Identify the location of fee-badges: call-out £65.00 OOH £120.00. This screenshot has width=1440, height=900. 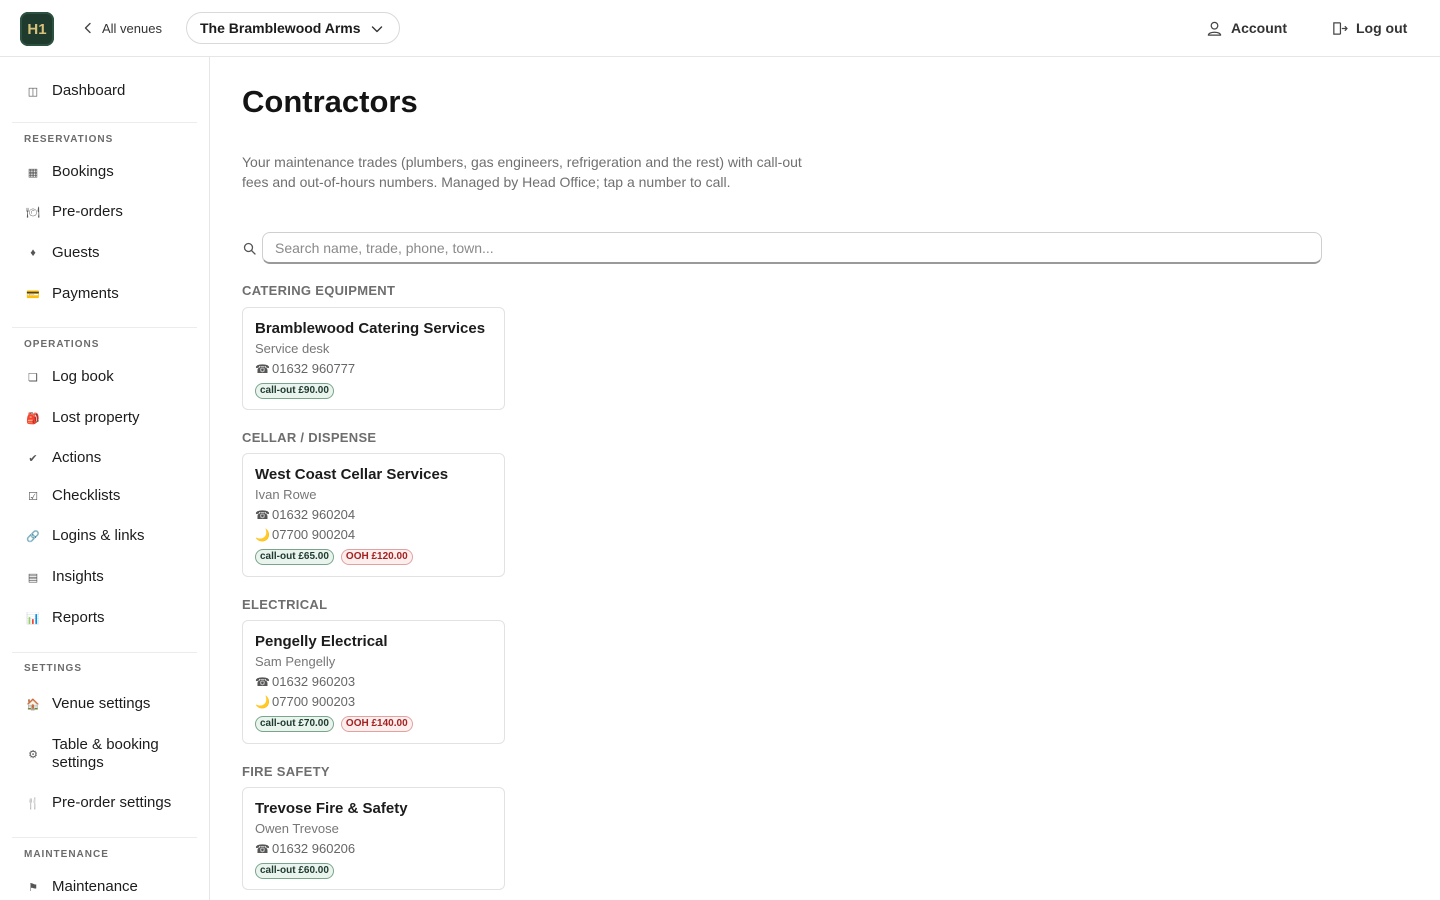
(373, 557).